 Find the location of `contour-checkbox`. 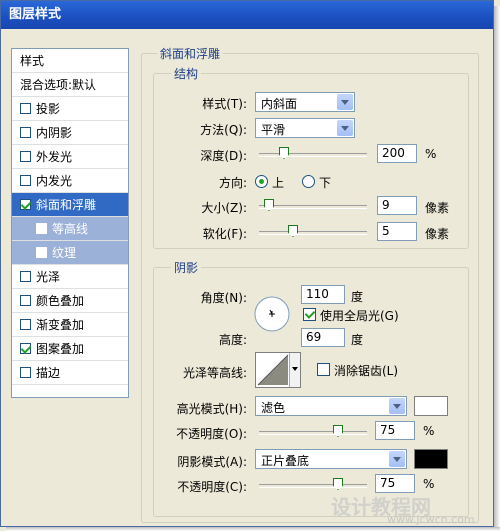

contour-checkbox is located at coordinates (41, 228).